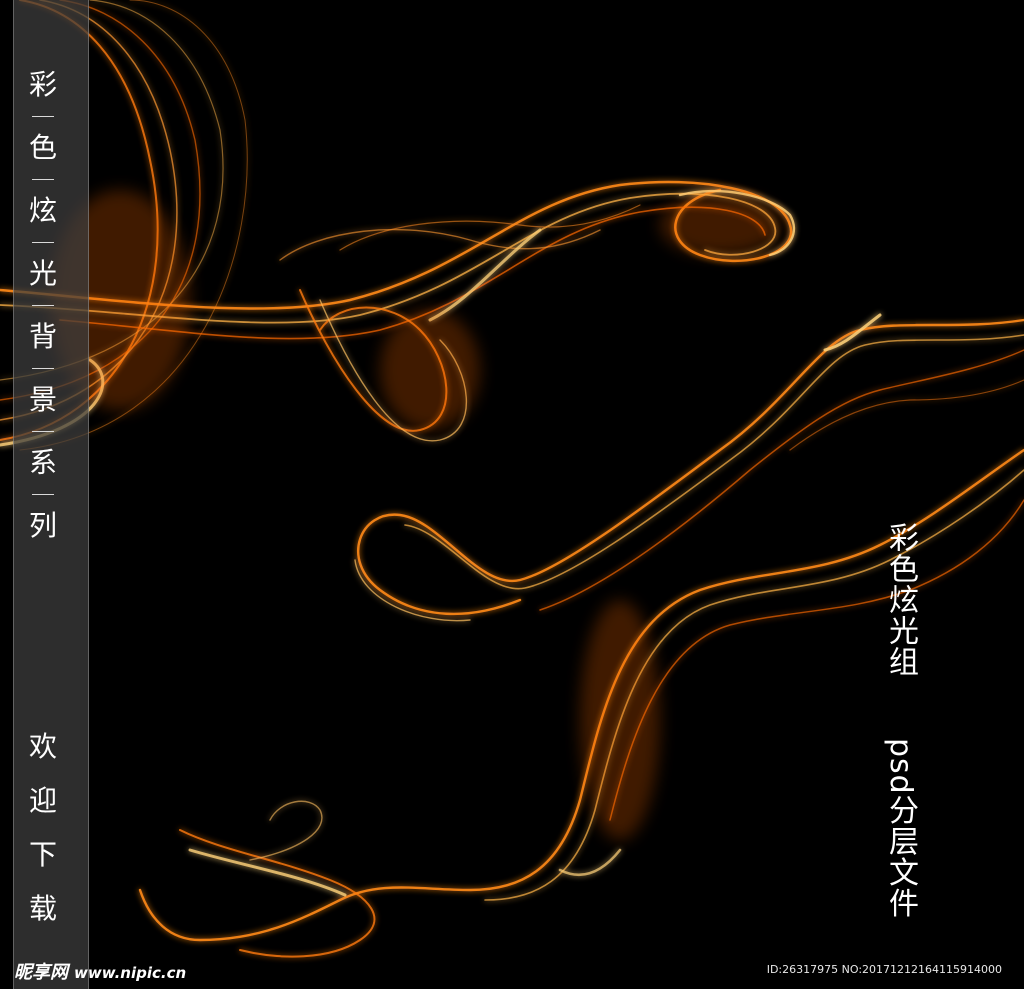 The image size is (1024, 989). I want to click on welcome-char: 迎, so click(42, 800).